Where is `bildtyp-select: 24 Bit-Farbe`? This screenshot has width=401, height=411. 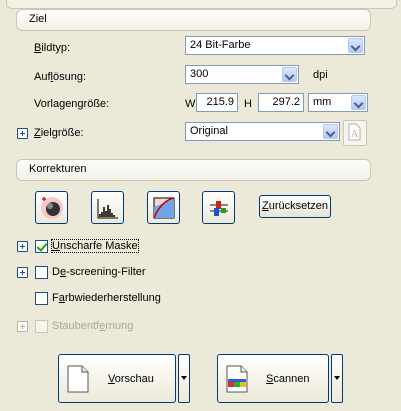 bildtyp-select: 24 Bit-Farbe is located at coordinates (275, 45).